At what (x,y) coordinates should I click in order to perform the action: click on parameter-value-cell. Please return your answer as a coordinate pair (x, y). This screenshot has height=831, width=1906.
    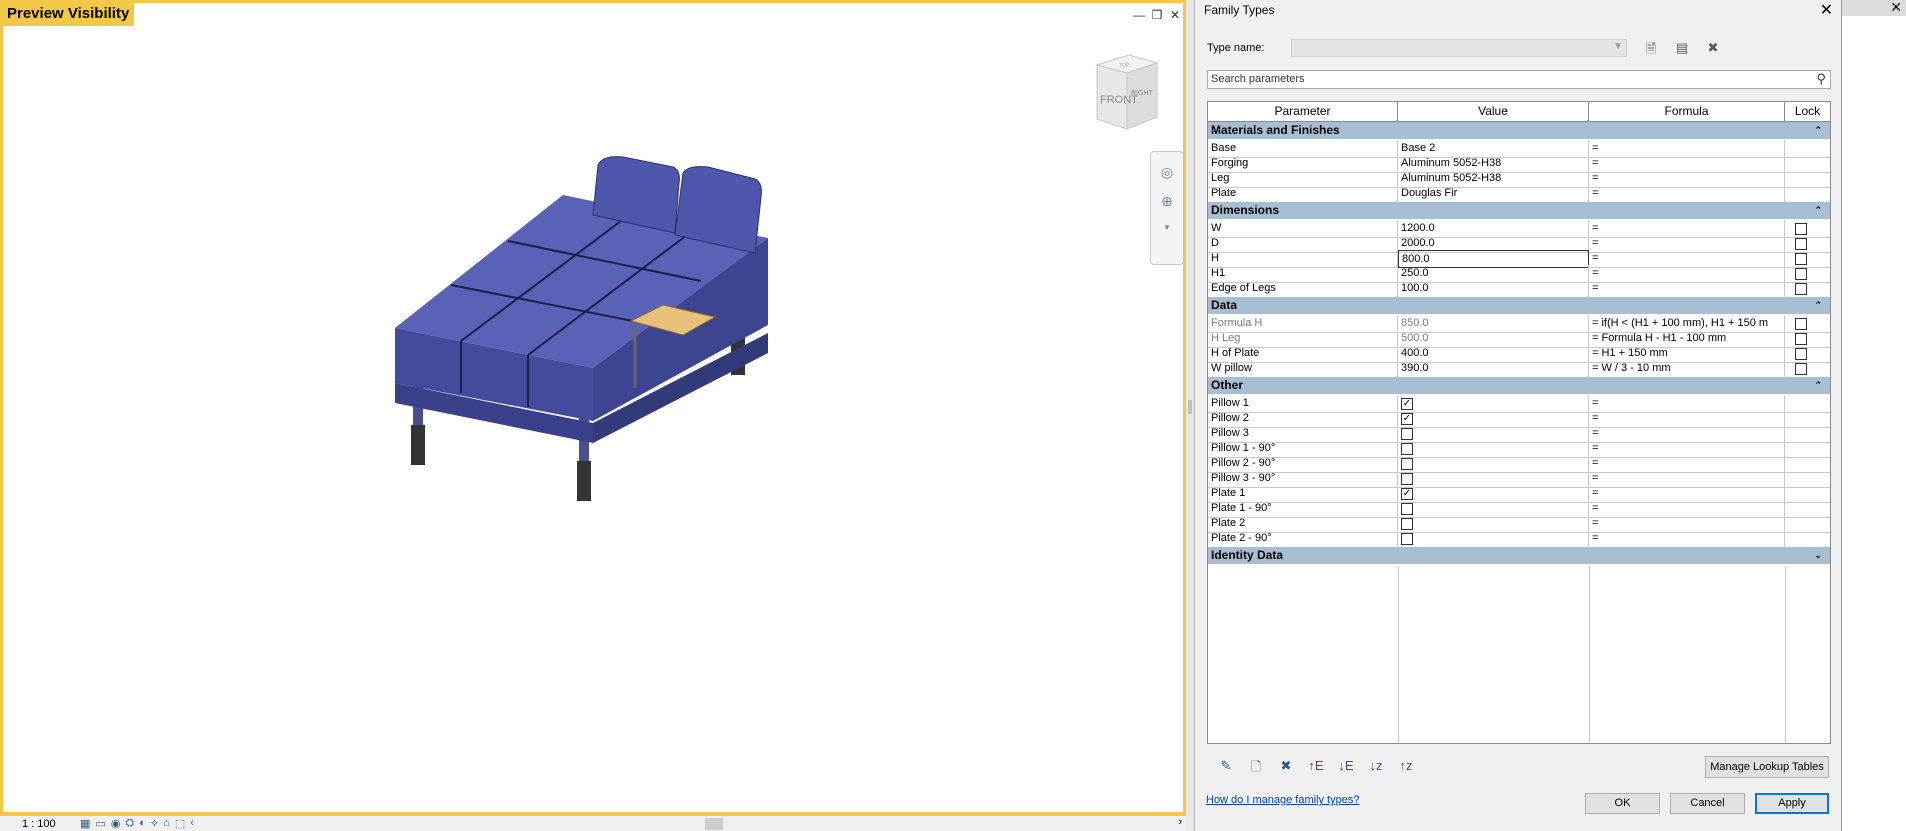
    Looking at the image, I should click on (1493, 539).